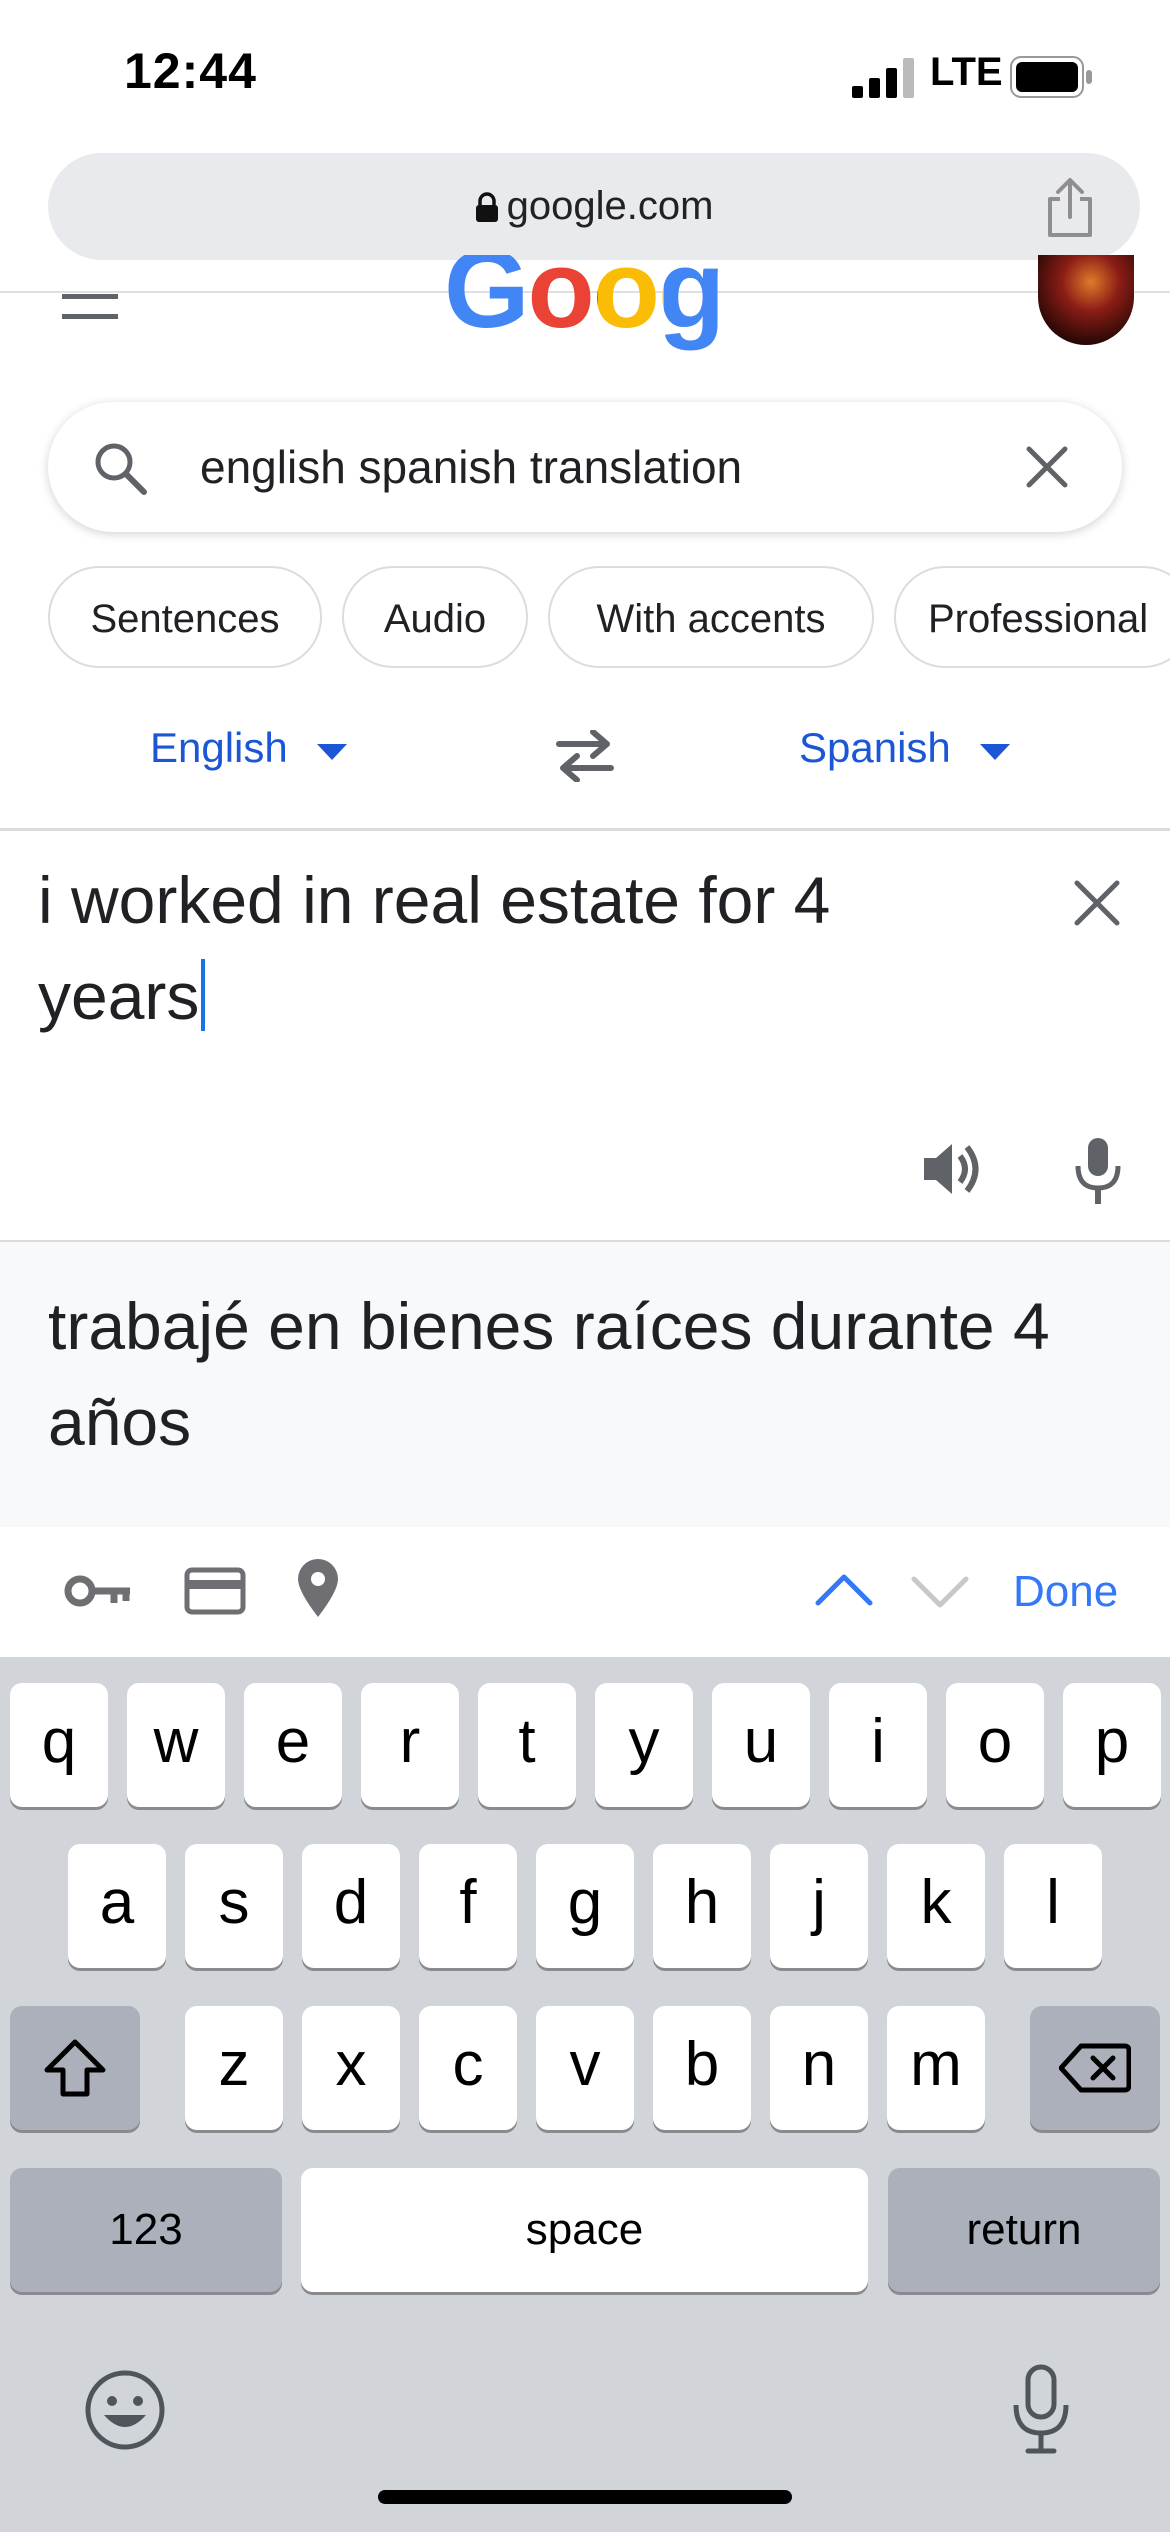 This screenshot has height=2532, width=1170. I want to click on status-time: 12:44, so click(190, 71).